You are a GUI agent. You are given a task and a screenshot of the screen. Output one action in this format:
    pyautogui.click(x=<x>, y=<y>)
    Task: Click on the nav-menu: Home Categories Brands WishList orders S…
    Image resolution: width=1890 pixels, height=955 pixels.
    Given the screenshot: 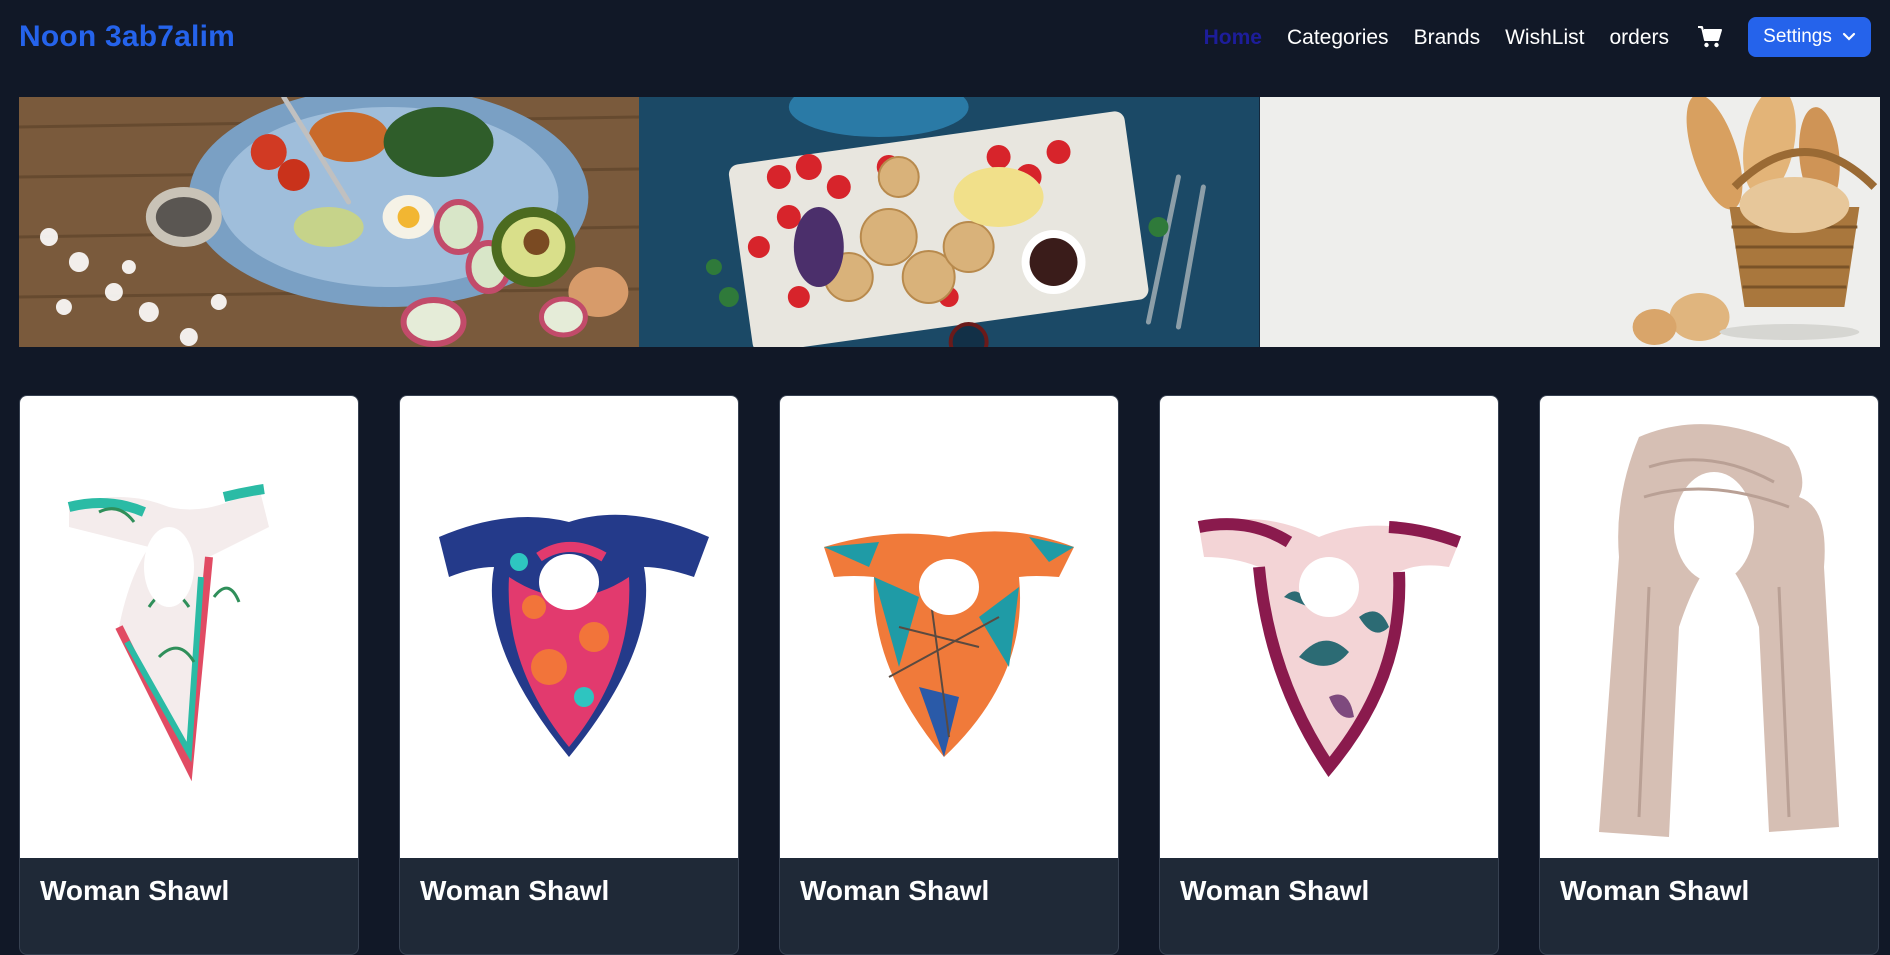 What is the action you would take?
    pyautogui.click(x=1537, y=37)
    